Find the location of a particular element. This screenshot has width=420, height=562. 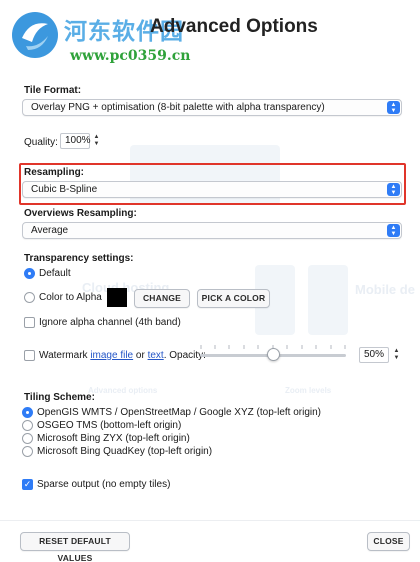

resampling-select: Cubic B-Spline ▲ ▼ is located at coordinates (212, 189).